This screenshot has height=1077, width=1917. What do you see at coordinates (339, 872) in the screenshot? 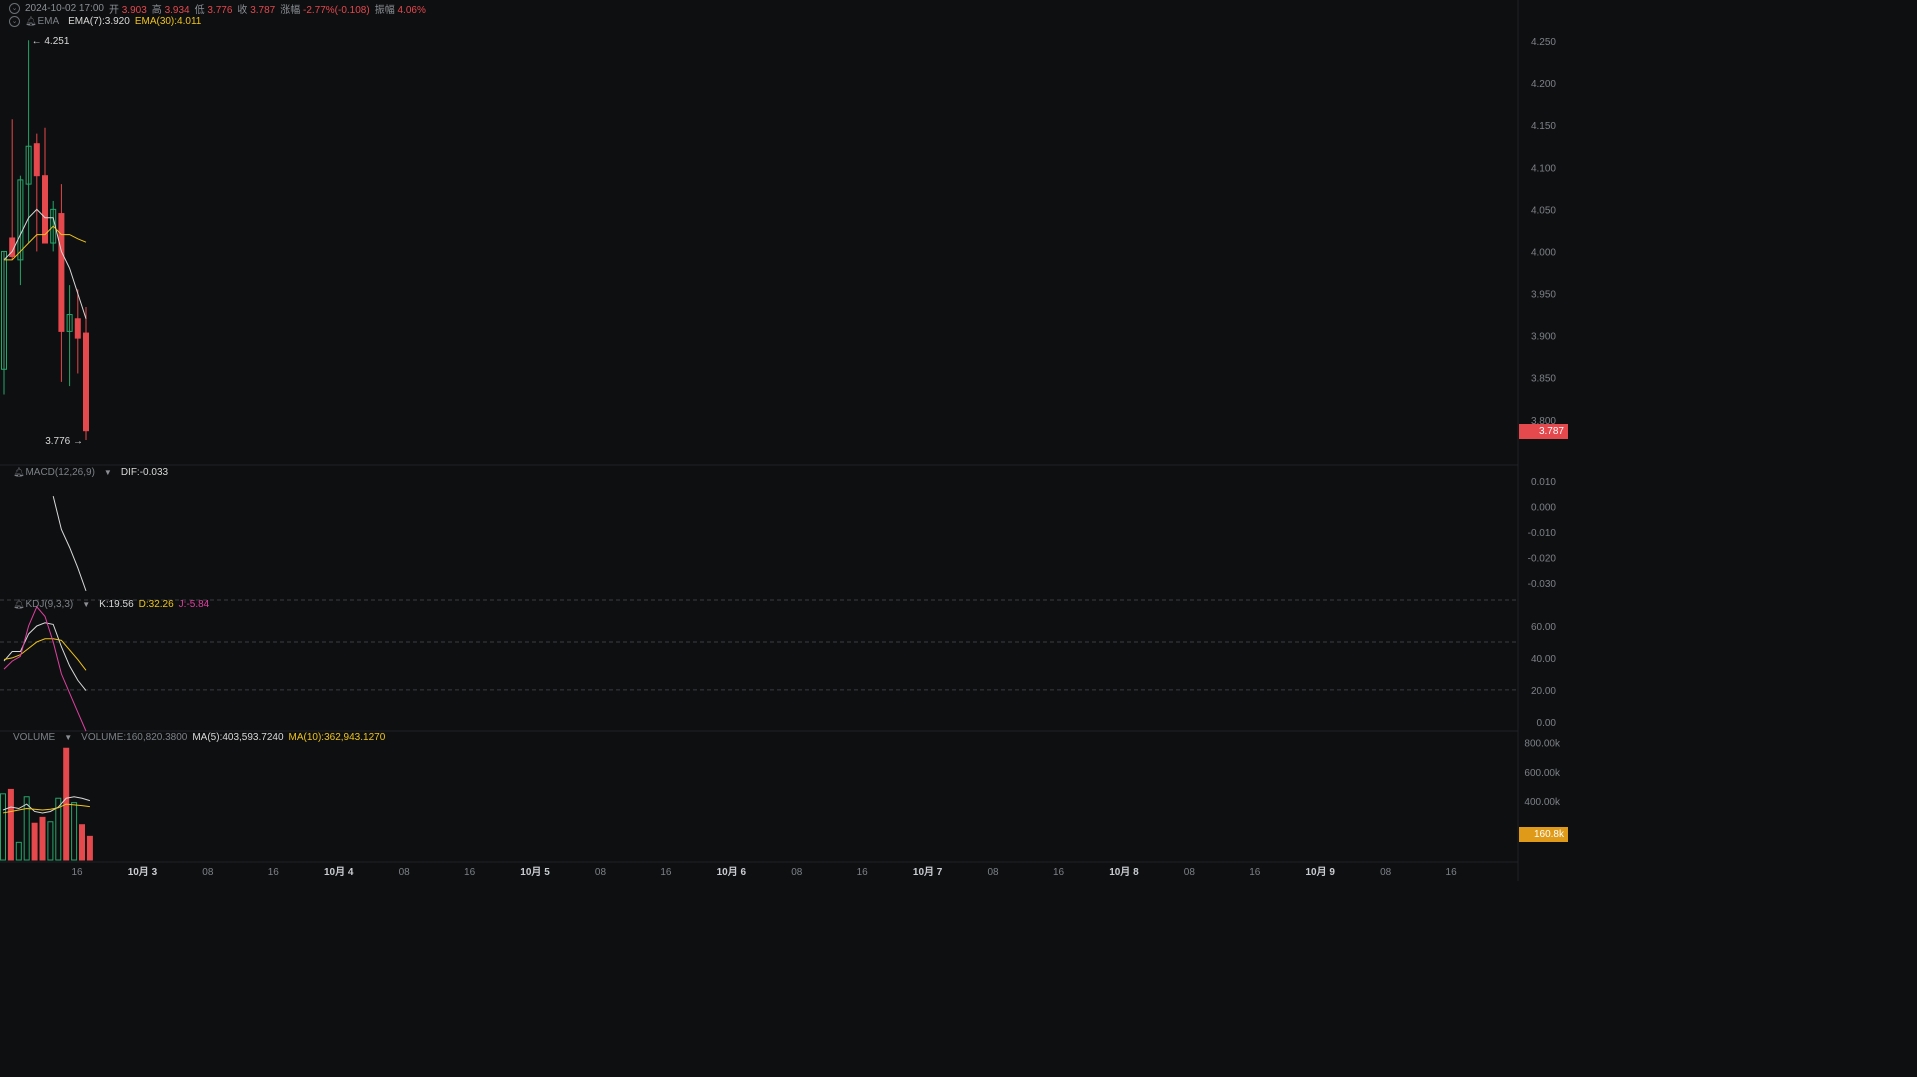
I see `time-axis-label: 10月 4` at bounding box center [339, 872].